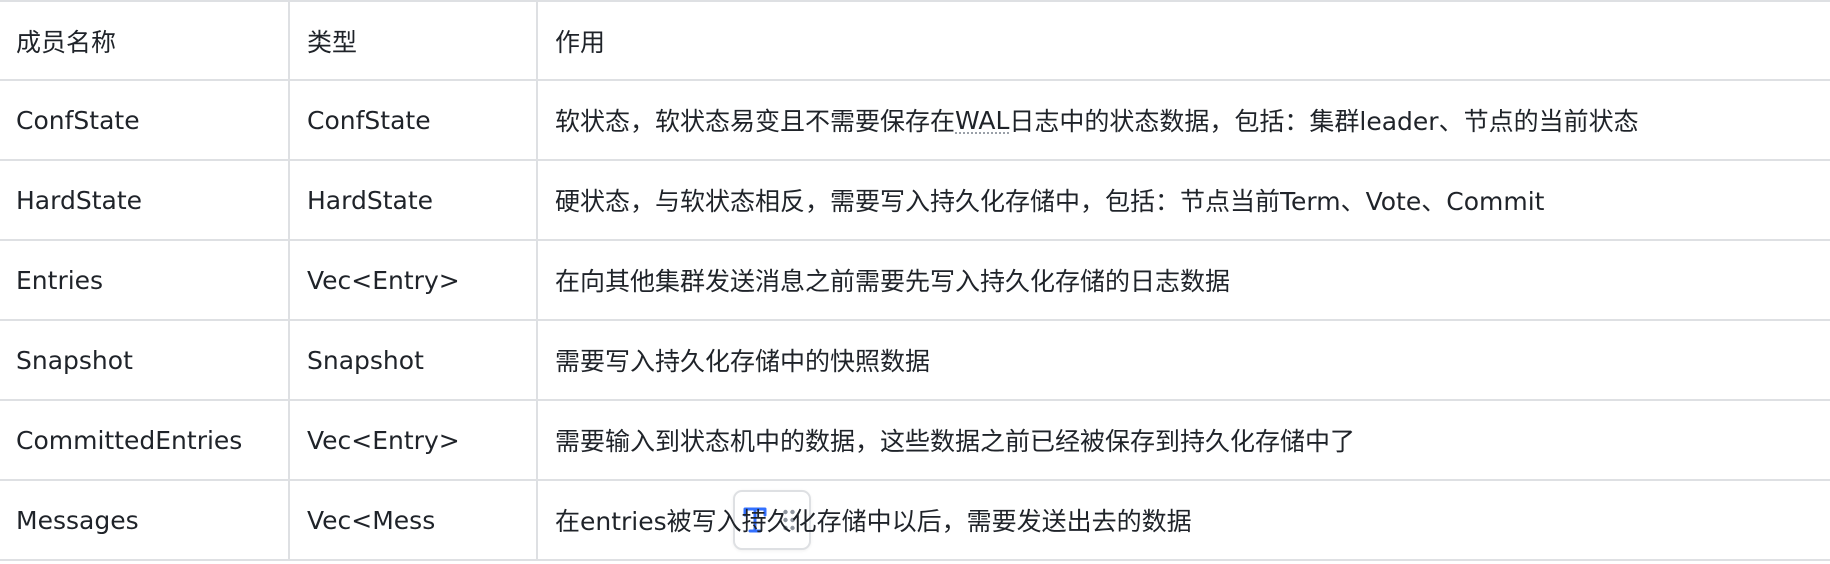 The height and width of the screenshot is (564, 1830). Describe the element at coordinates (145, 360) in the screenshot. I see `cell-member-name: Snapshot` at that location.